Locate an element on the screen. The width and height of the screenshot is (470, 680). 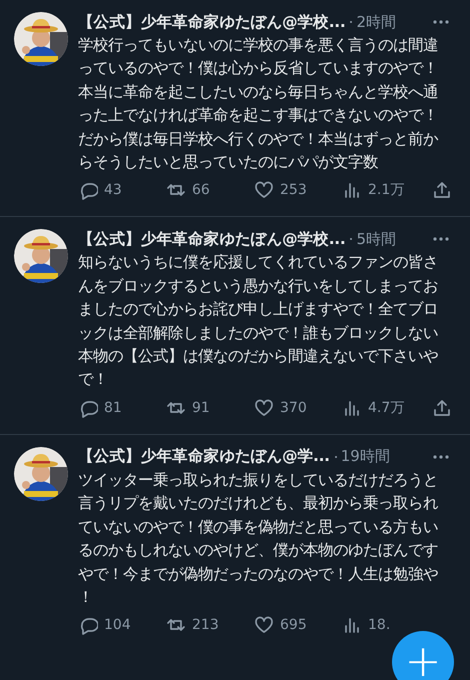
retweet-count: 66 is located at coordinates (201, 190).